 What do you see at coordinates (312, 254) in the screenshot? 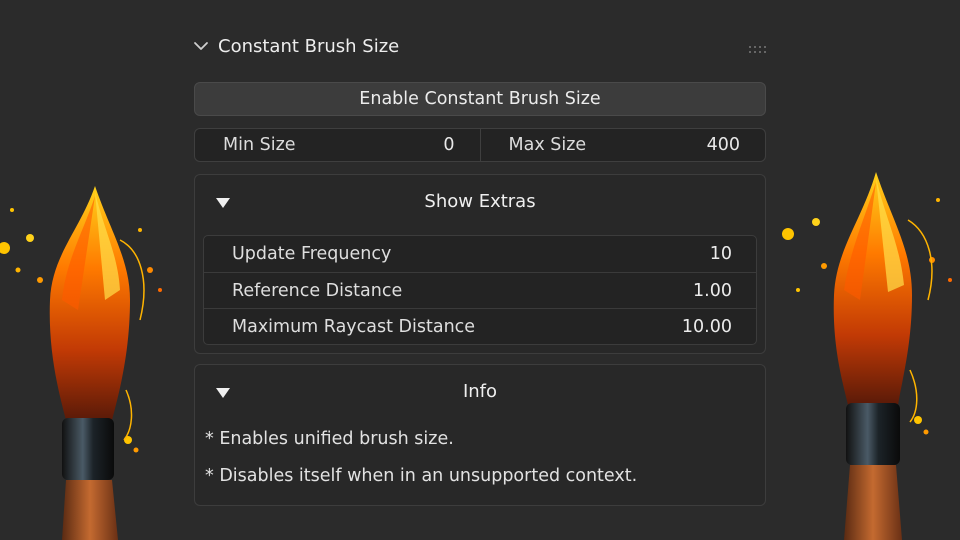
I see `field-label: Update Frequency` at bounding box center [312, 254].